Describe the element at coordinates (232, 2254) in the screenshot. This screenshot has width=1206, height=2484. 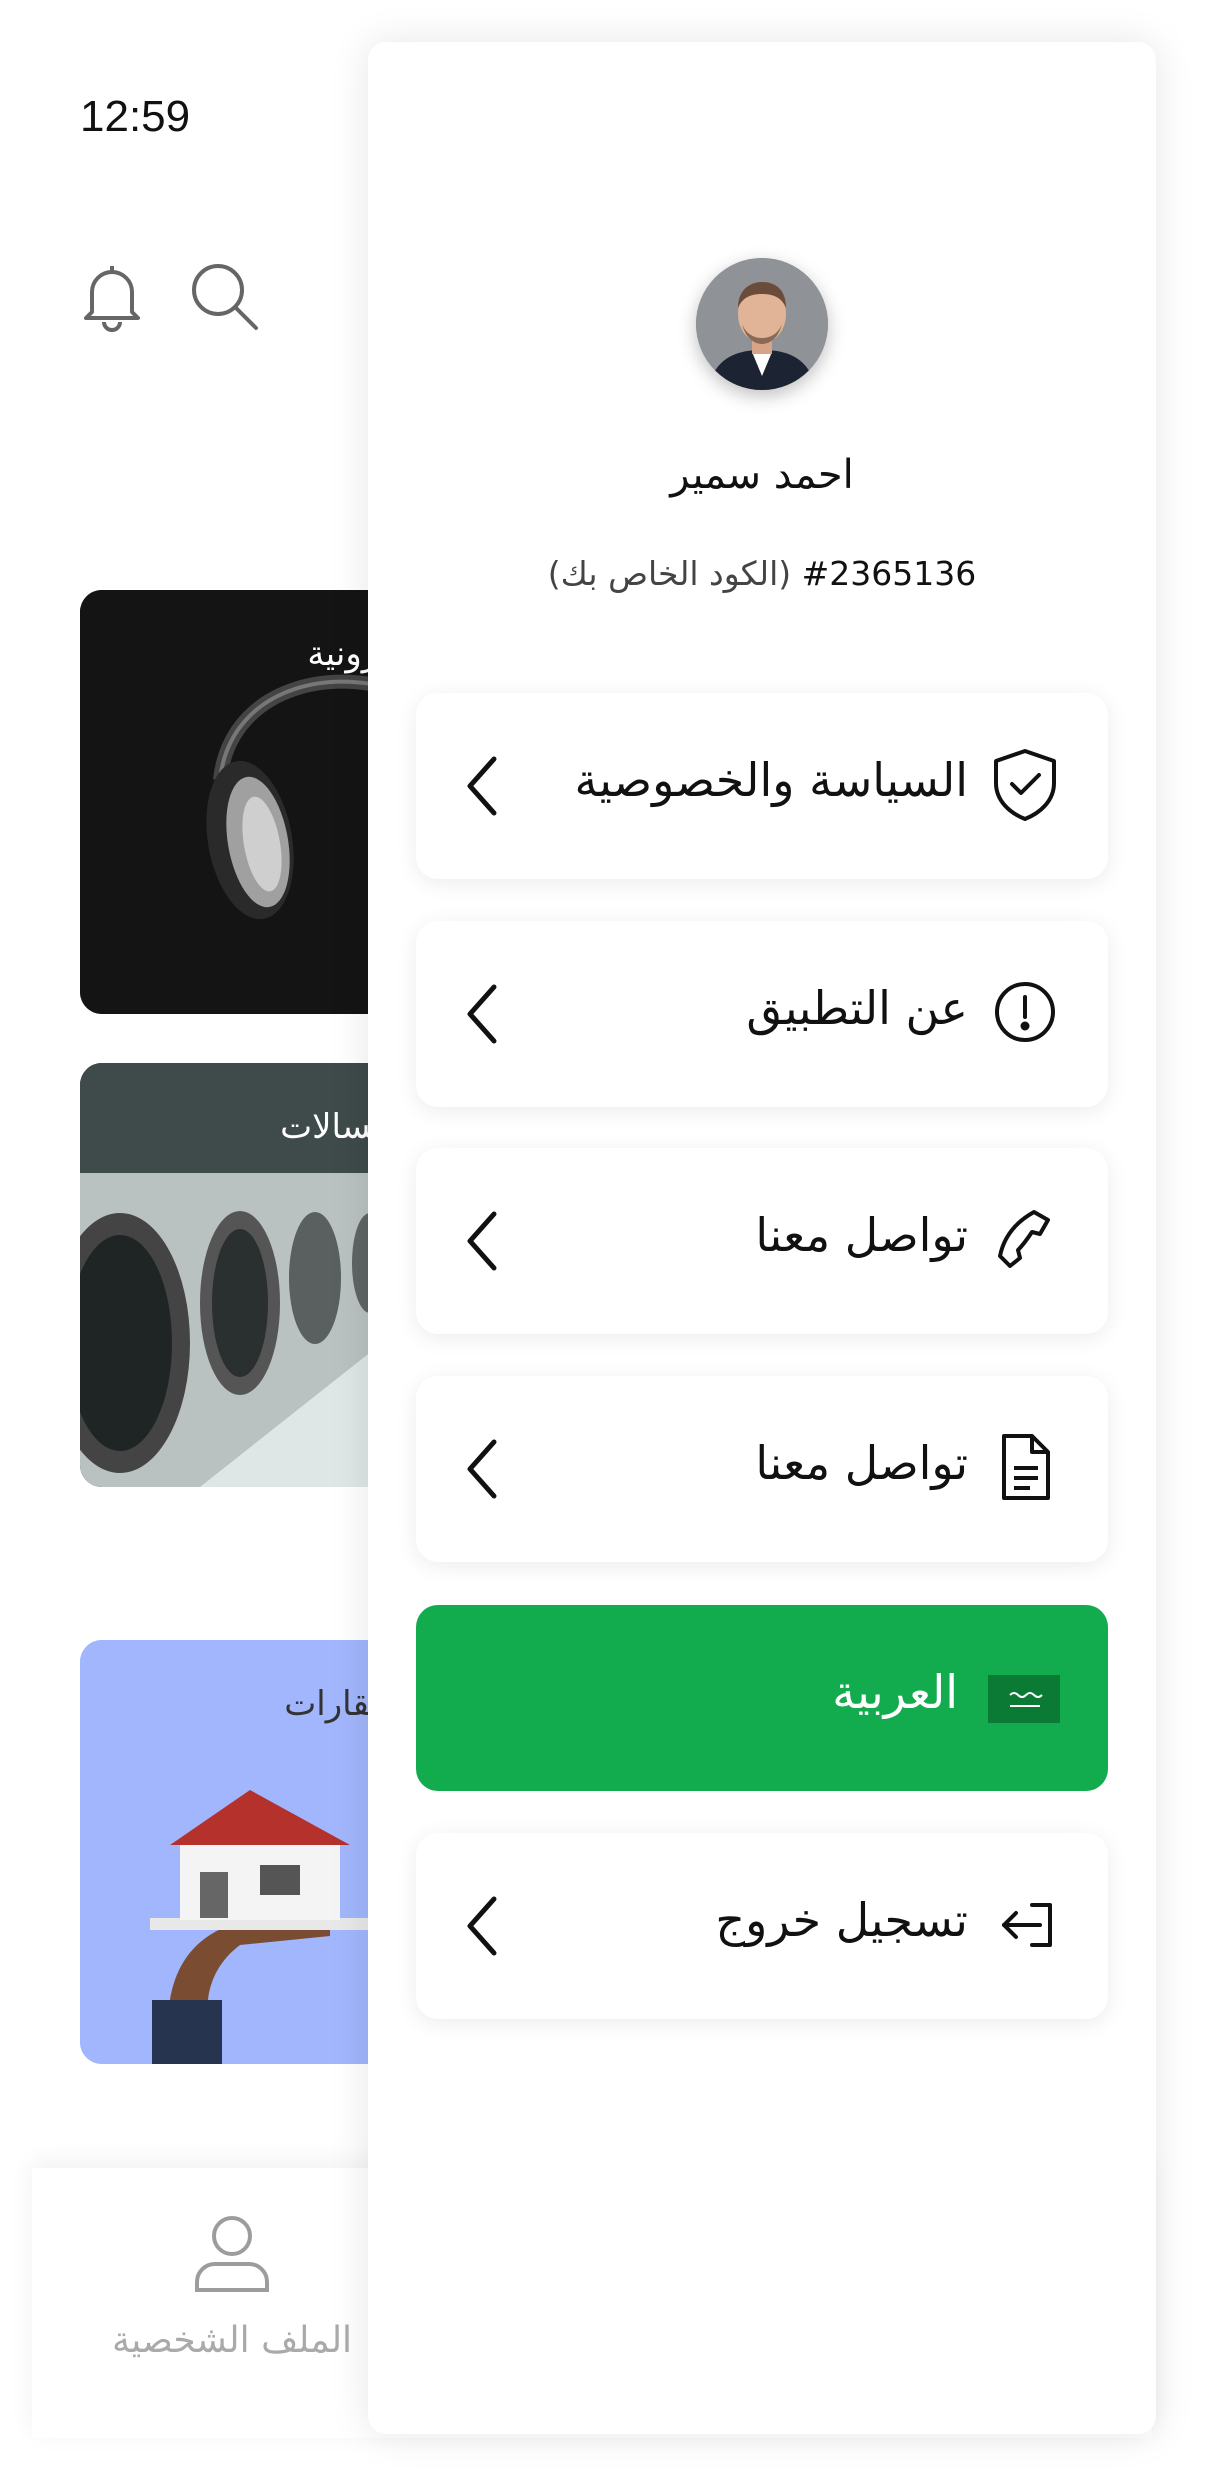
I see `user-icon` at that location.